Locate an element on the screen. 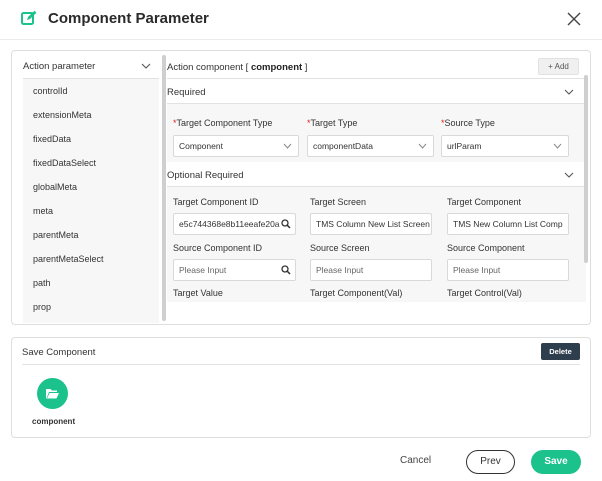  required-section-title: Required is located at coordinates (186, 92).